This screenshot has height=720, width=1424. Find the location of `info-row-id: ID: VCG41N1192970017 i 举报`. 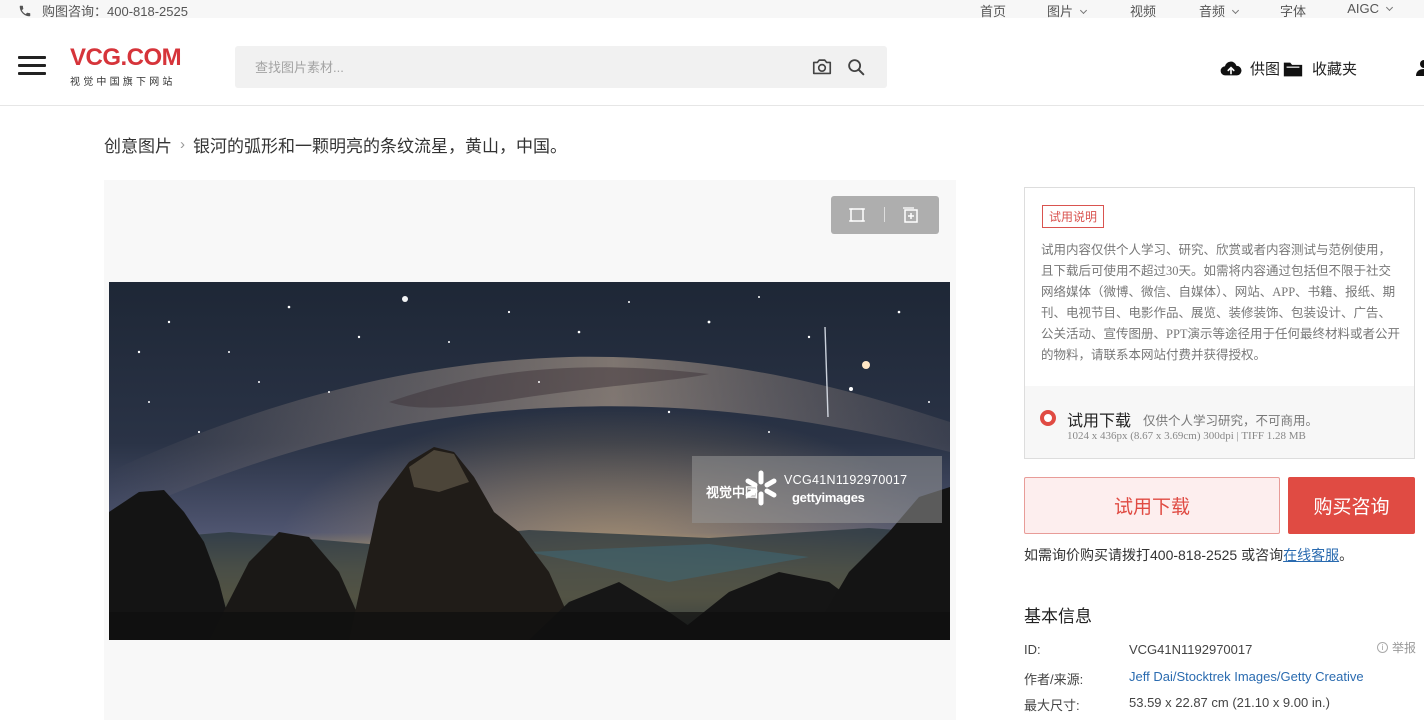

info-row-id: ID: VCG41N1192970017 i 举报 is located at coordinates (1220, 649).